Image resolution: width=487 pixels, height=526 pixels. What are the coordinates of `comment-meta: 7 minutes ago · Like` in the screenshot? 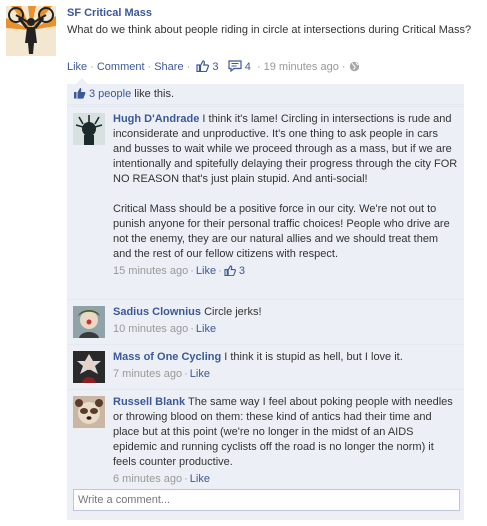 It's located at (161, 374).